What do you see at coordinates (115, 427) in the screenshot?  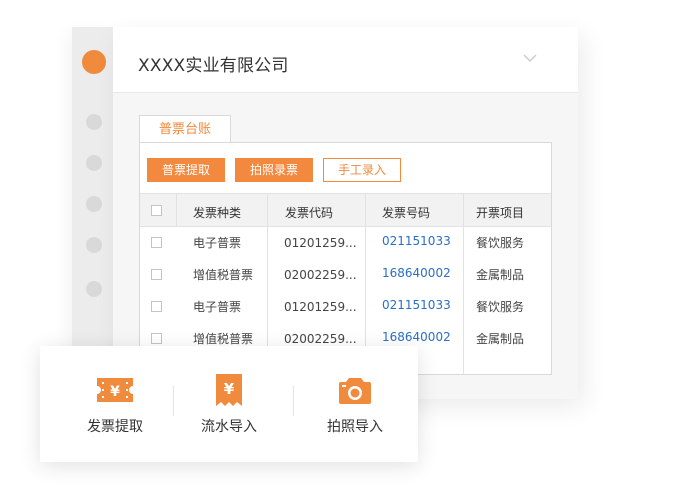 I see `option-label: 发票提取` at bounding box center [115, 427].